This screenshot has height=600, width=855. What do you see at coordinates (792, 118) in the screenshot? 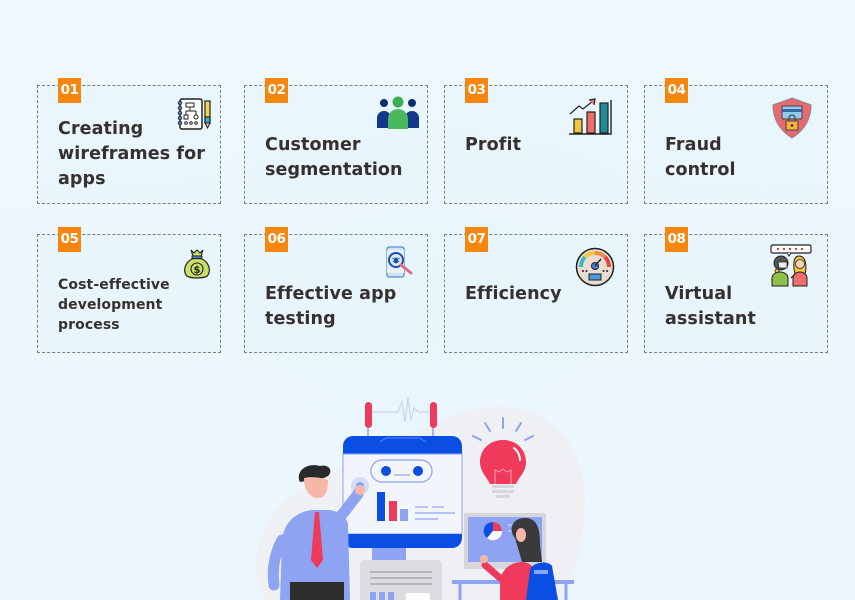
I see `shield-lock-icon` at bounding box center [792, 118].